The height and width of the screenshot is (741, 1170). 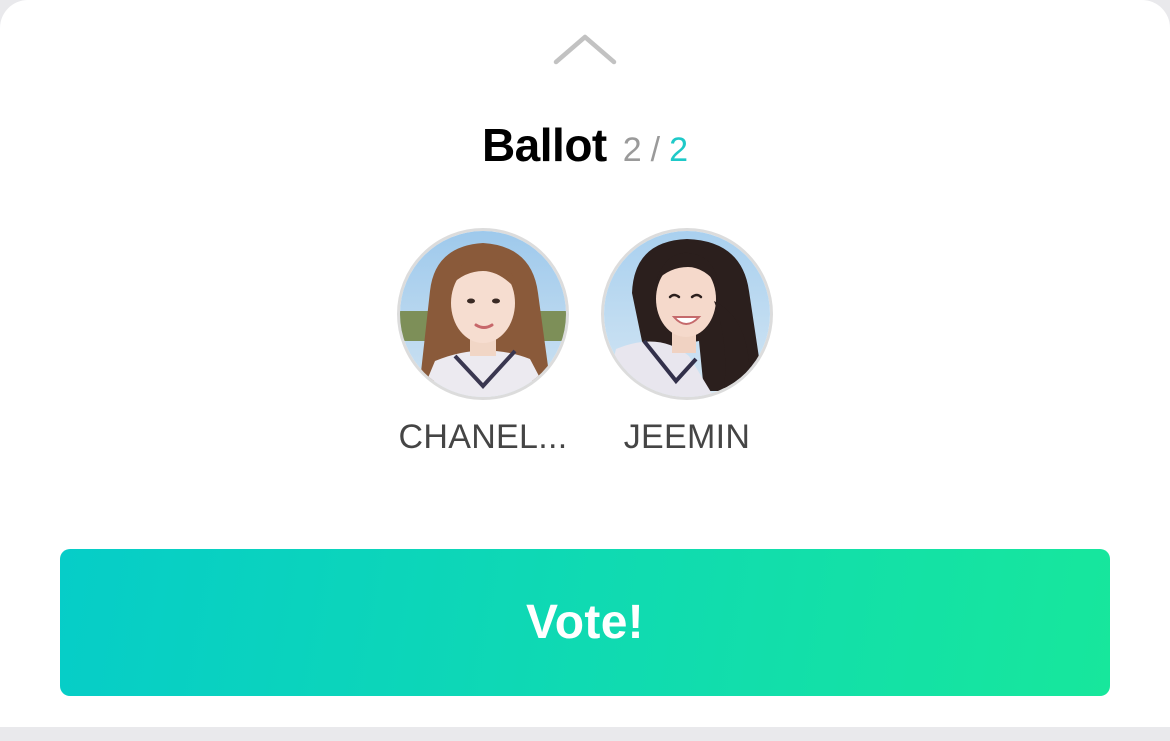 I want to click on page-title: Ballot, so click(x=544, y=145).